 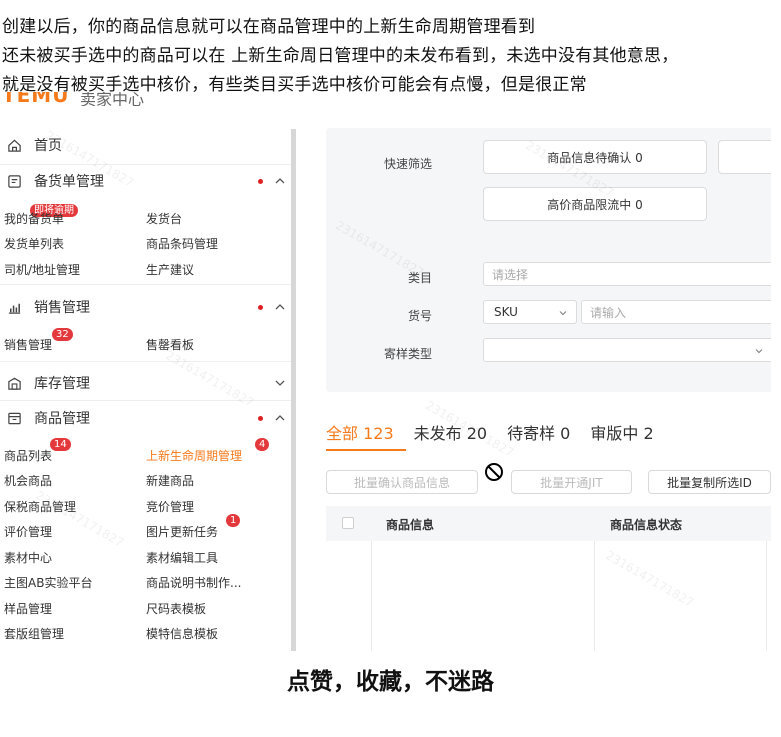 What do you see at coordinates (62, 384) in the screenshot?
I see `sidebar-group-title: 库存管理` at bounding box center [62, 384].